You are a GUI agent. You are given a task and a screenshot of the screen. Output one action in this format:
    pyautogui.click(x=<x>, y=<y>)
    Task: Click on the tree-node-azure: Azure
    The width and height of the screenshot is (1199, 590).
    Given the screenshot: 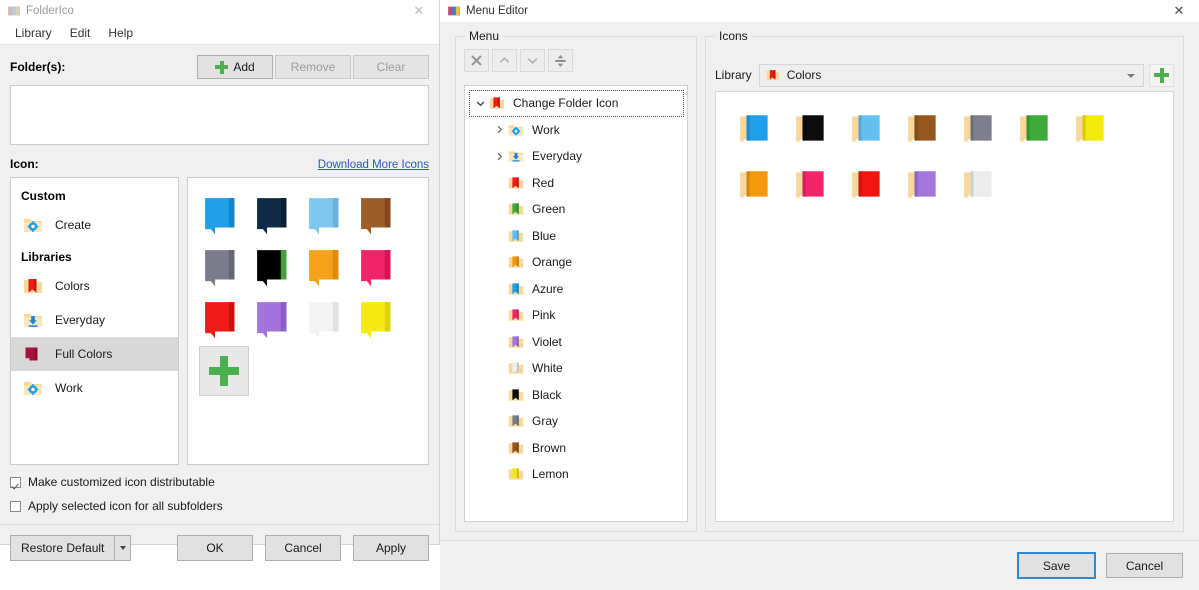 What is the action you would take?
    pyautogui.click(x=576, y=289)
    